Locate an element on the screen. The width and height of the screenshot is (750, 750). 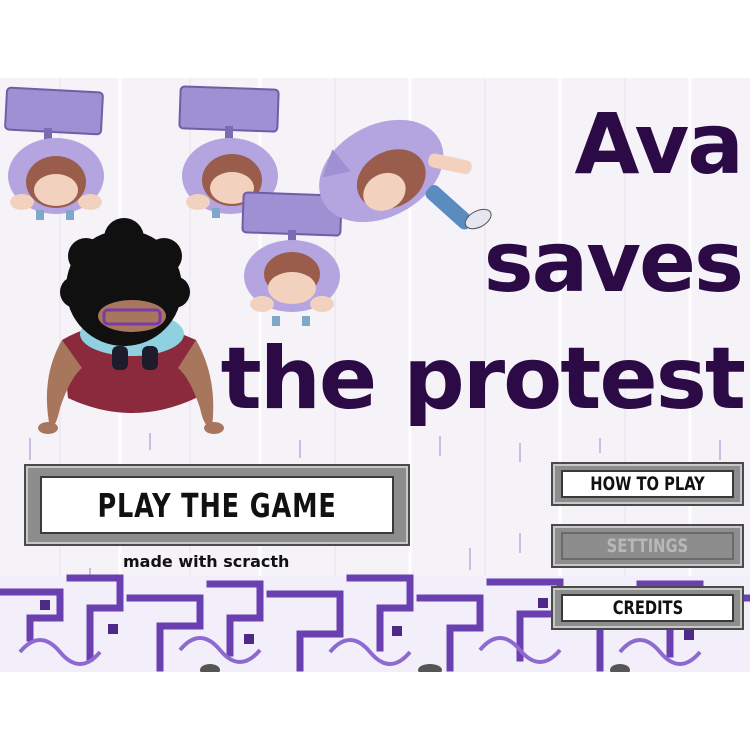
game-title-line-3: the protest is located at coordinates (483, 379).